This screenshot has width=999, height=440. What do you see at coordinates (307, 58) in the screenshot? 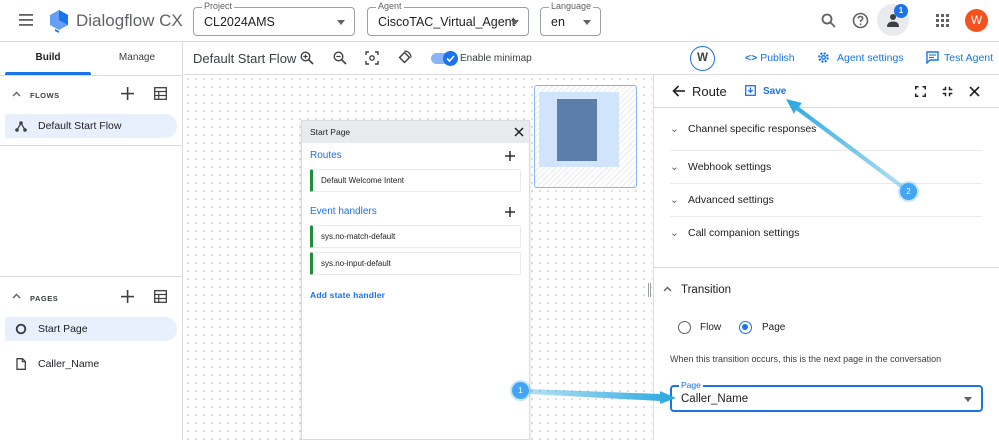
I see `zoom-in-icon` at bounding box center [307, 58].